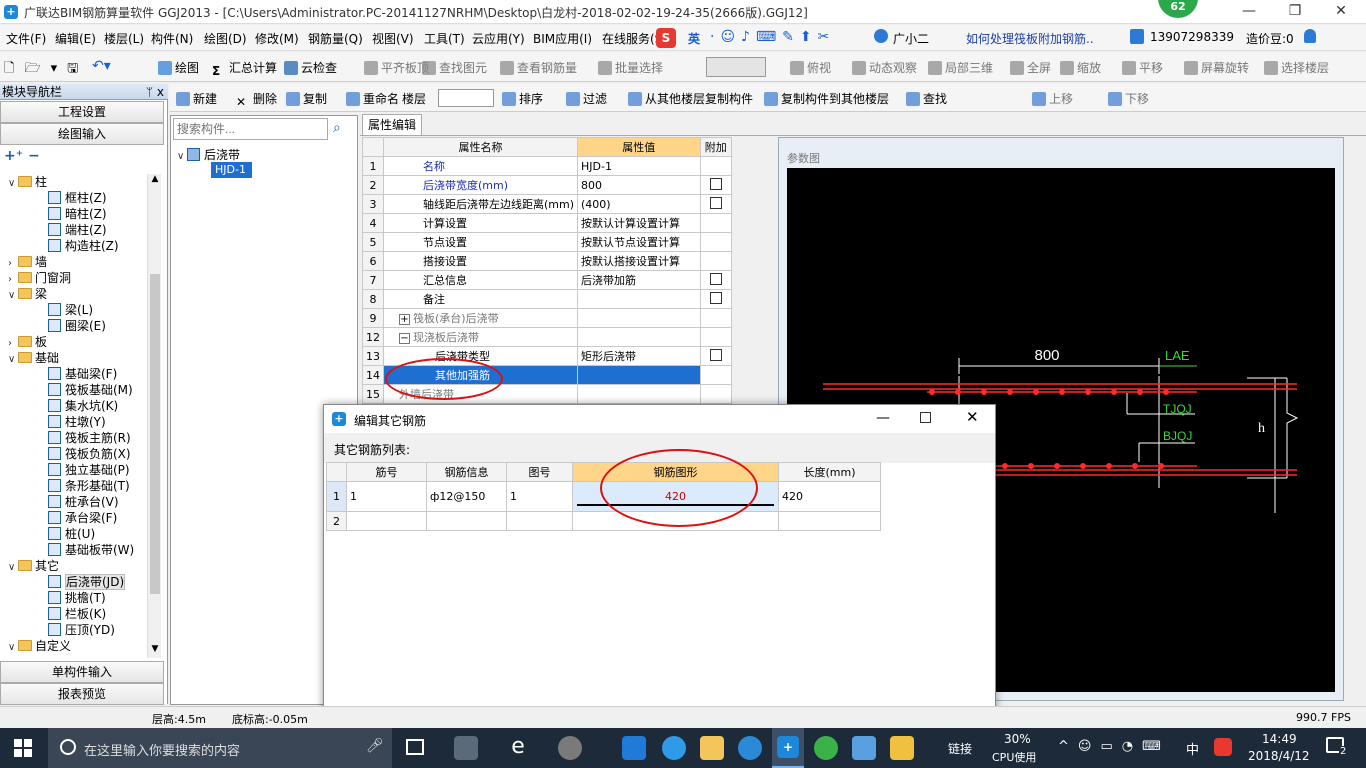 The height and width of the screenshot is (768, 1366). Describe the element at coordinates (231, 170) in the screenshot. I see `comp-tree-item-selected: HJD-1` at that location.